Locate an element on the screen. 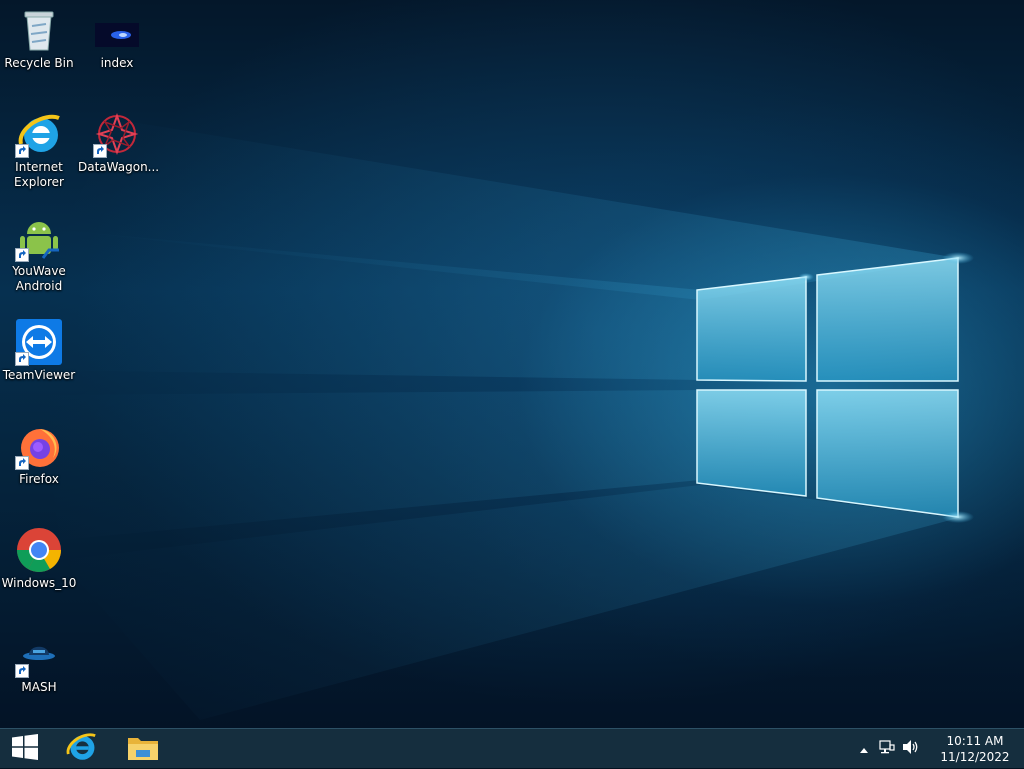 This screenshot has height=769, width=1024. desktop-icon-firefox: Firefox is located at coordinates (39, 454).